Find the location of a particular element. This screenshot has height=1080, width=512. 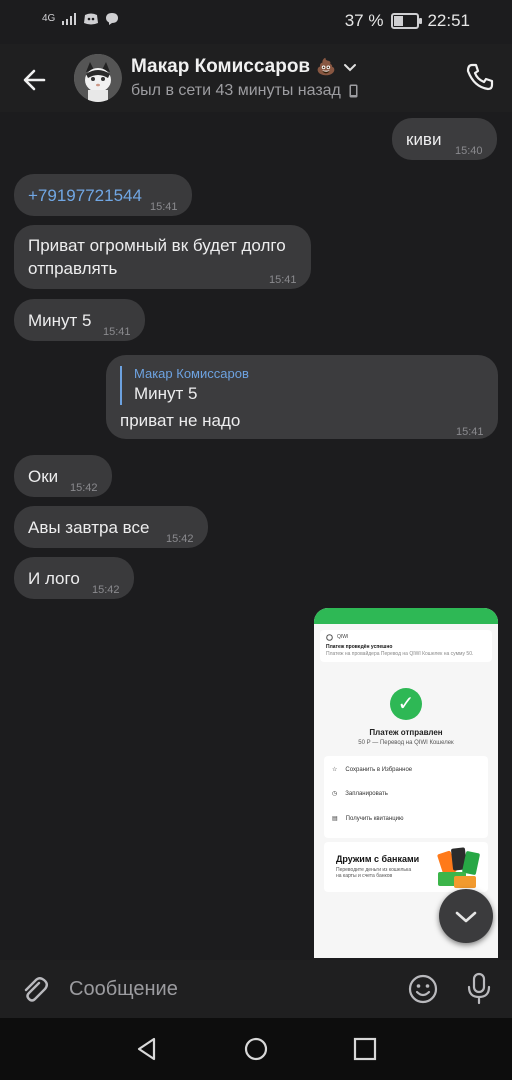

message-text: киви is located at coordinates (424, 139).